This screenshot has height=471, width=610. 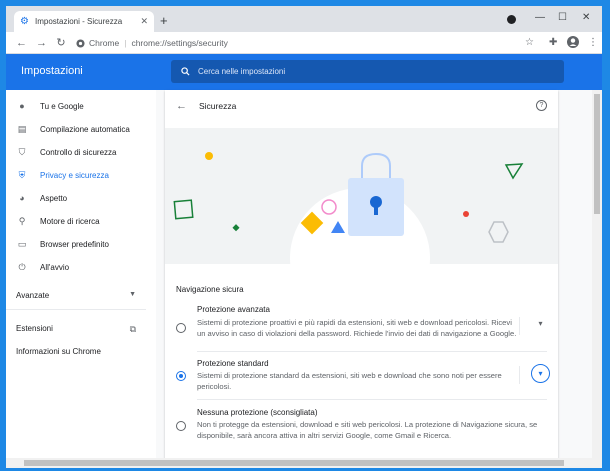 What do you see at coordinates (529, 42) in the screenshot?
I see `star-icon: ☆` at bounding box center [529, 42].